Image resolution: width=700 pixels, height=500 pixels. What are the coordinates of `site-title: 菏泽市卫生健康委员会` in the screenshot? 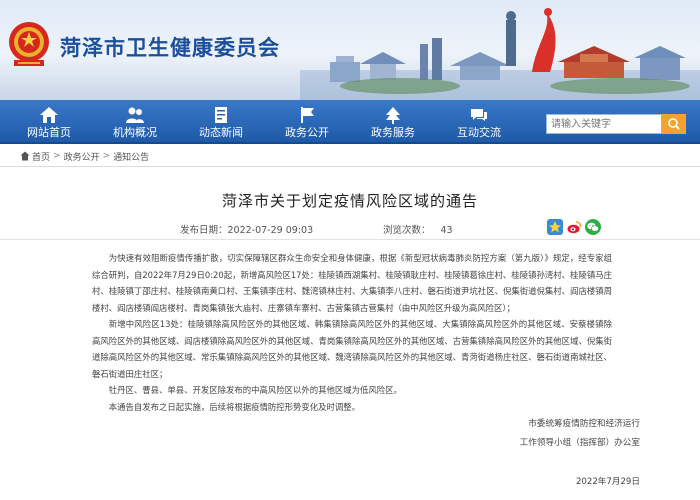 It's located at (170, 48).